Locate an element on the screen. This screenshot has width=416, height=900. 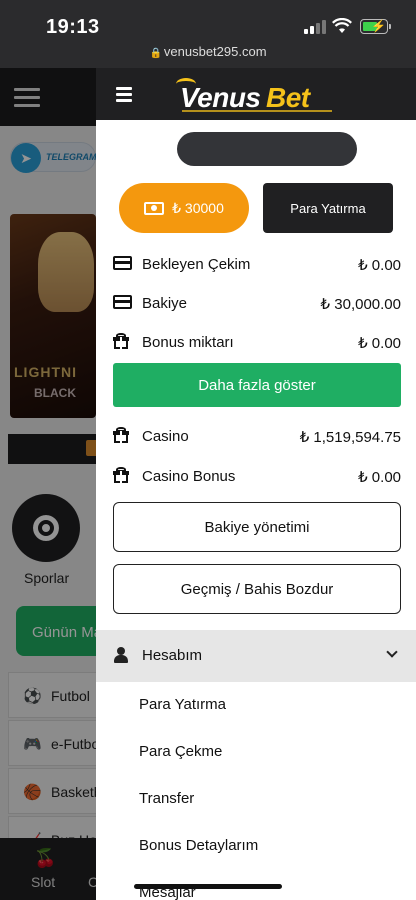
account-label: Hesabım is located at coordinates (172, 655).